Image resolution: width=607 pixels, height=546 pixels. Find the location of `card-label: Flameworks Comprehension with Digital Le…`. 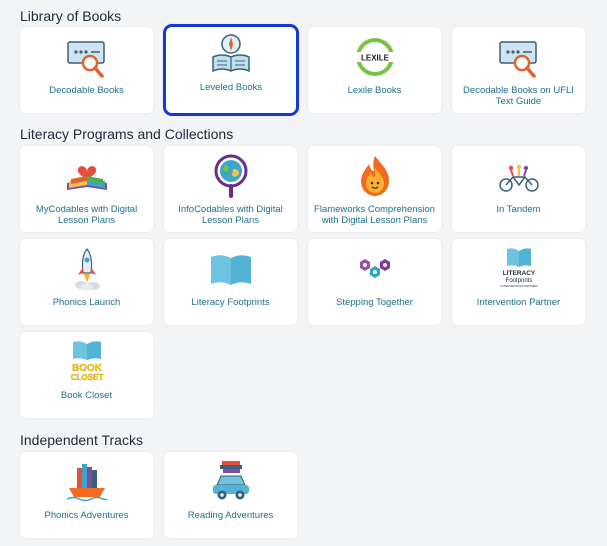

card-label: Flameworks Comprehension with Digital Le… is located at coordinates (374, 215).